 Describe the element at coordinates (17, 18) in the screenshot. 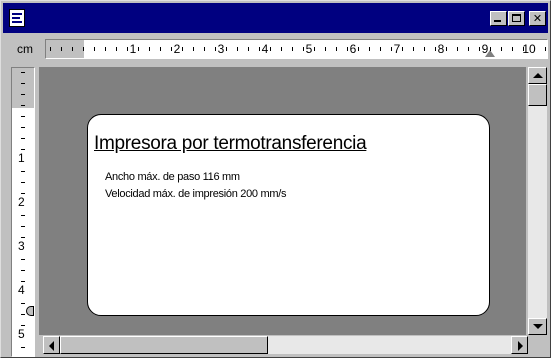

I see `document-icon` at that location.